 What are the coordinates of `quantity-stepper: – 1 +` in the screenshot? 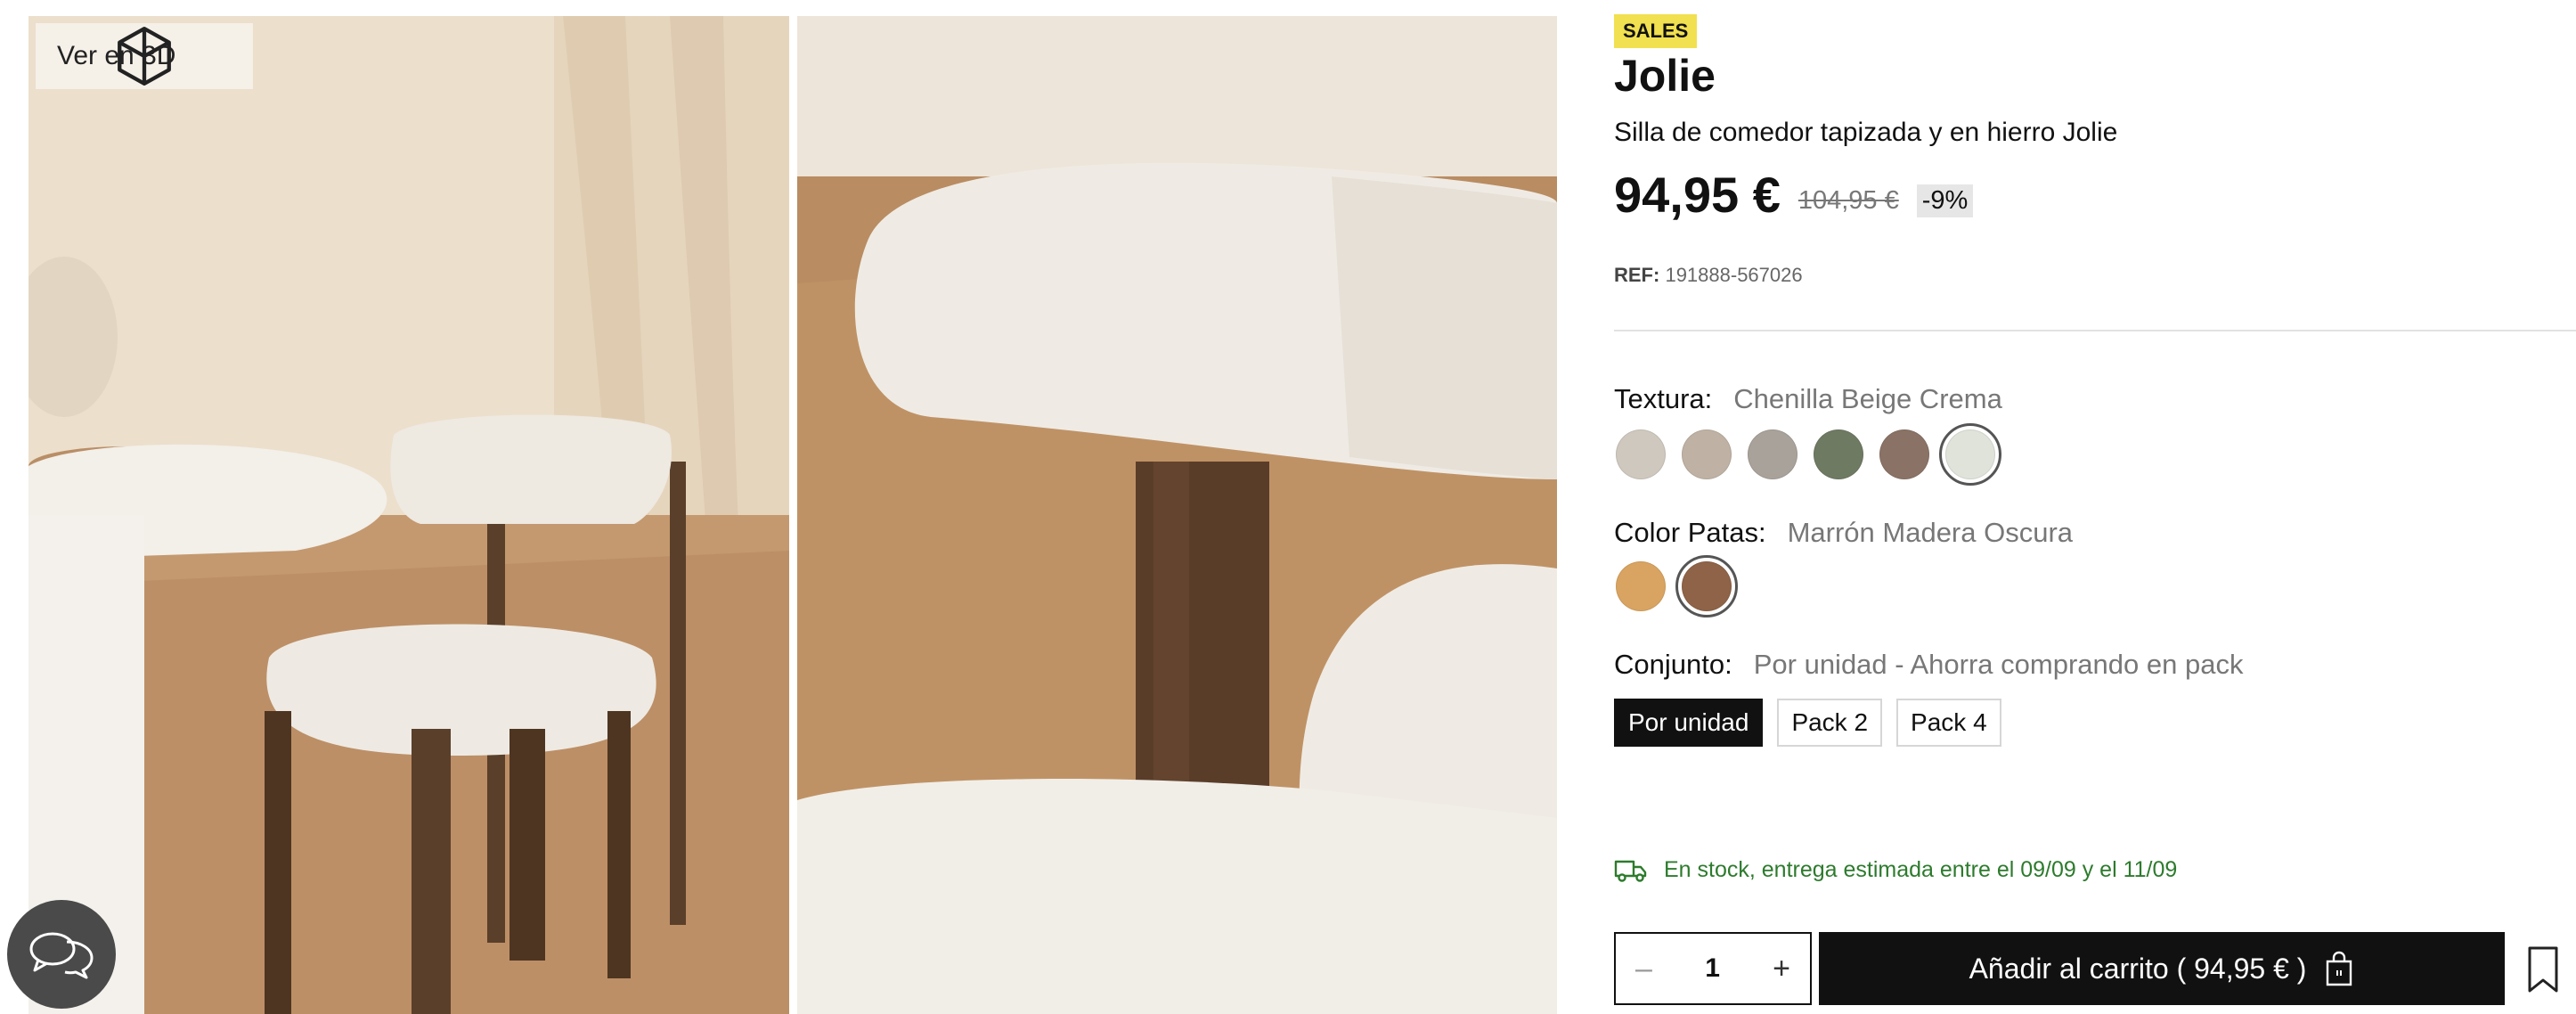 It's located at (1713, 968).